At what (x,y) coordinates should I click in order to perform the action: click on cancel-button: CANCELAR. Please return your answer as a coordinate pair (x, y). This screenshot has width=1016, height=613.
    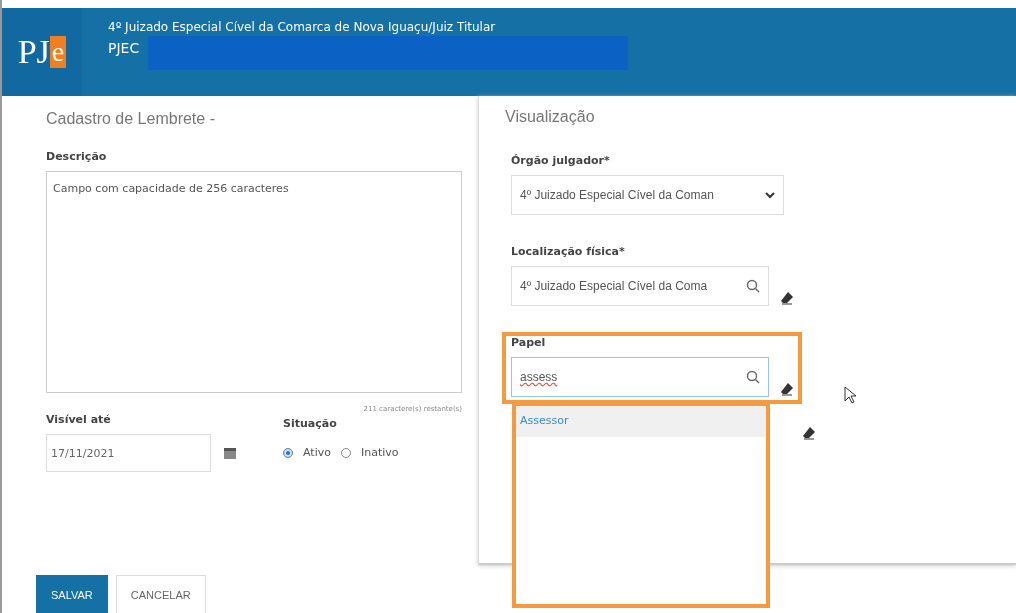
    Looking at the image, I should click on (160, 594).